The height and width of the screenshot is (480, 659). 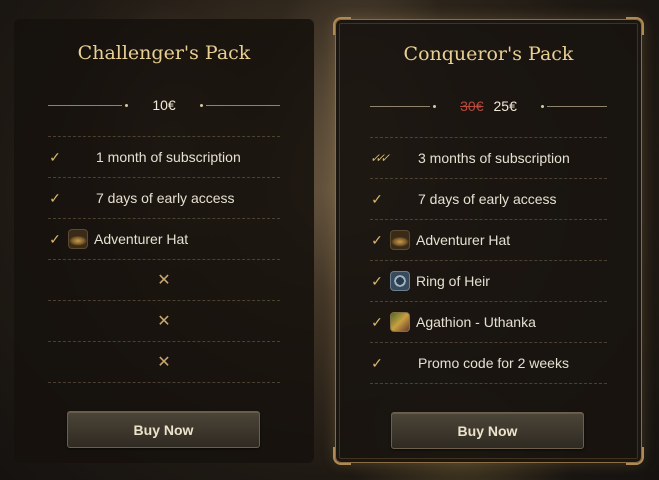 I want to click on price: 10€, so click(x=164, y=105).